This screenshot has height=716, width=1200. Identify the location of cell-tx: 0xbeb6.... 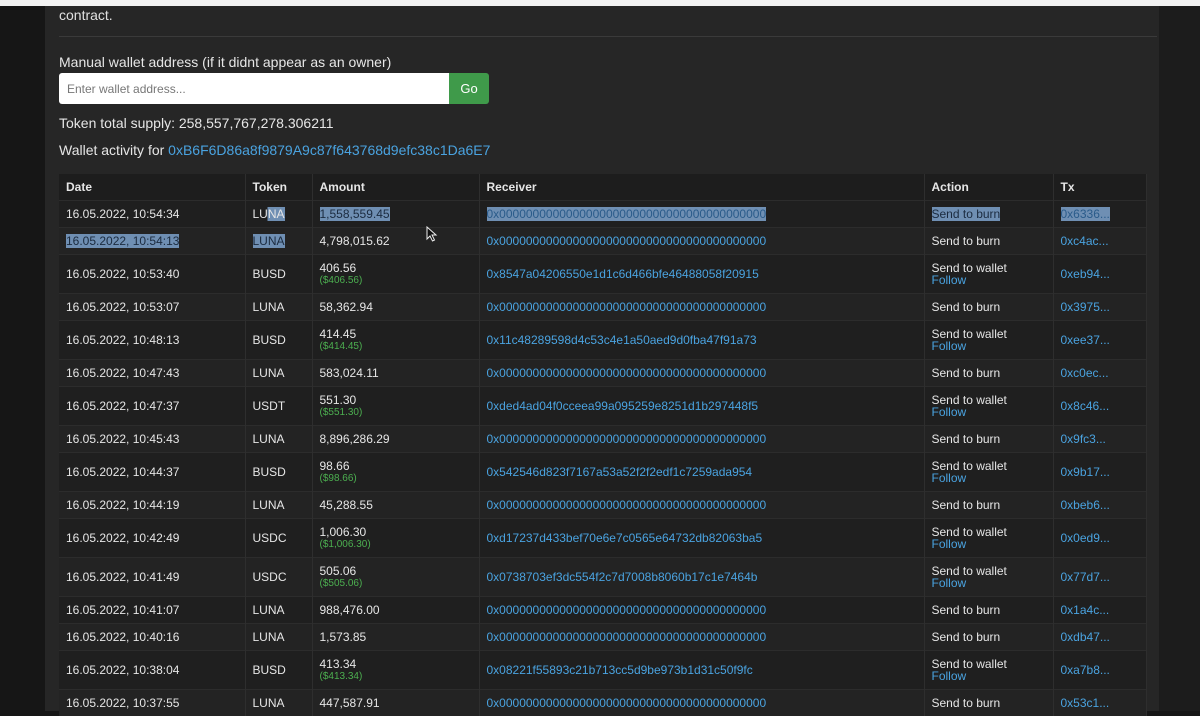
(1099, 505).